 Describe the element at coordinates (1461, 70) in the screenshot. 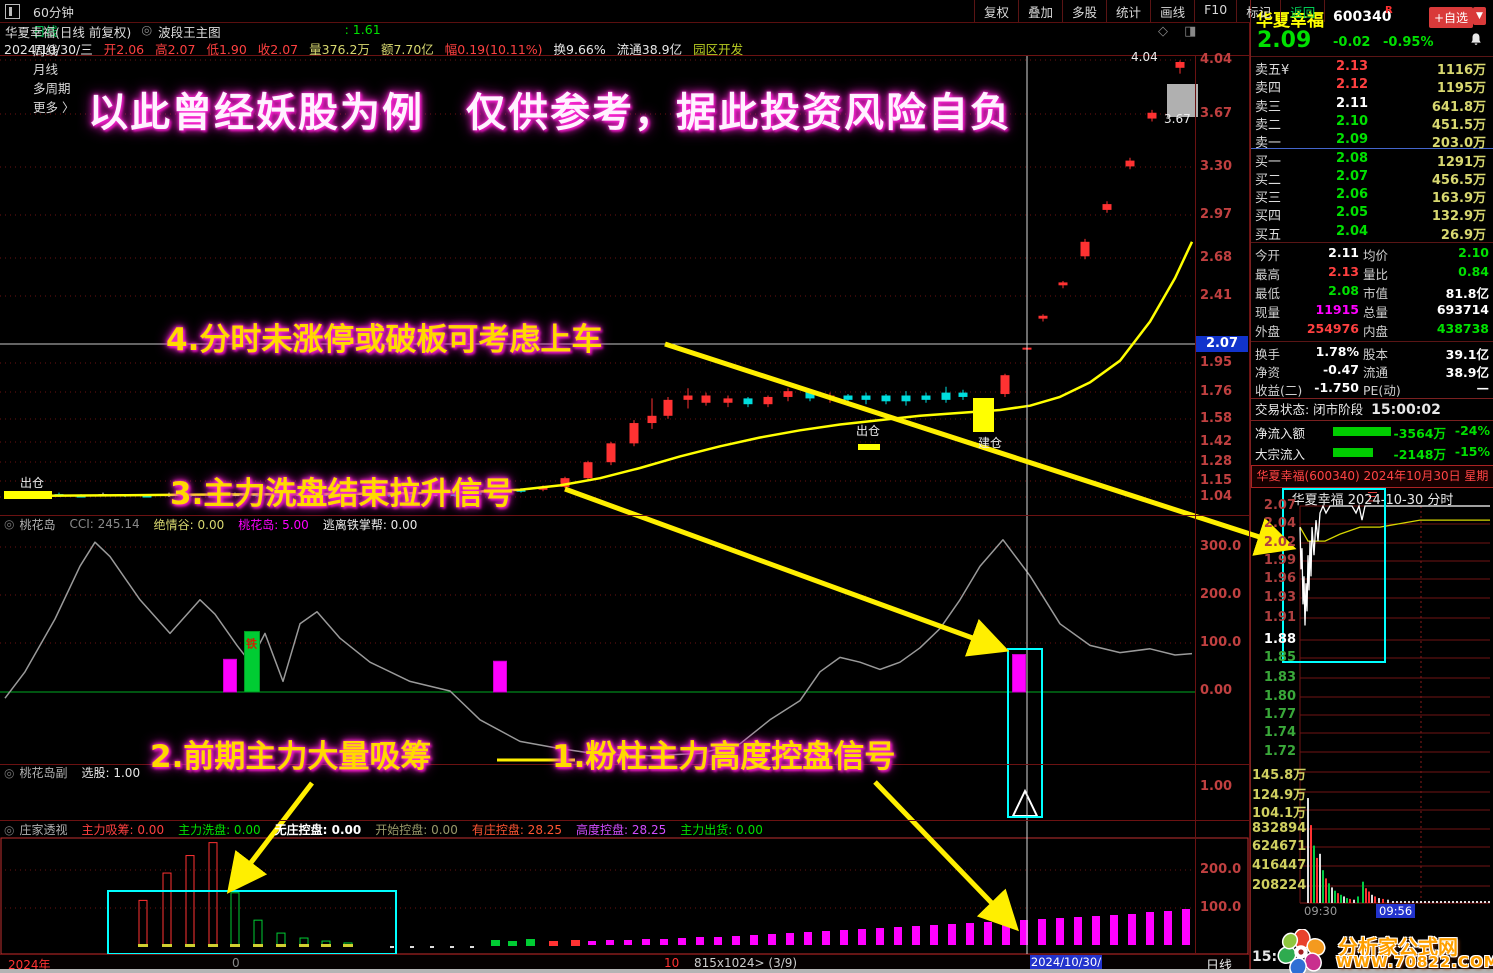

I see `order-book-volume: 1116万` at that location.